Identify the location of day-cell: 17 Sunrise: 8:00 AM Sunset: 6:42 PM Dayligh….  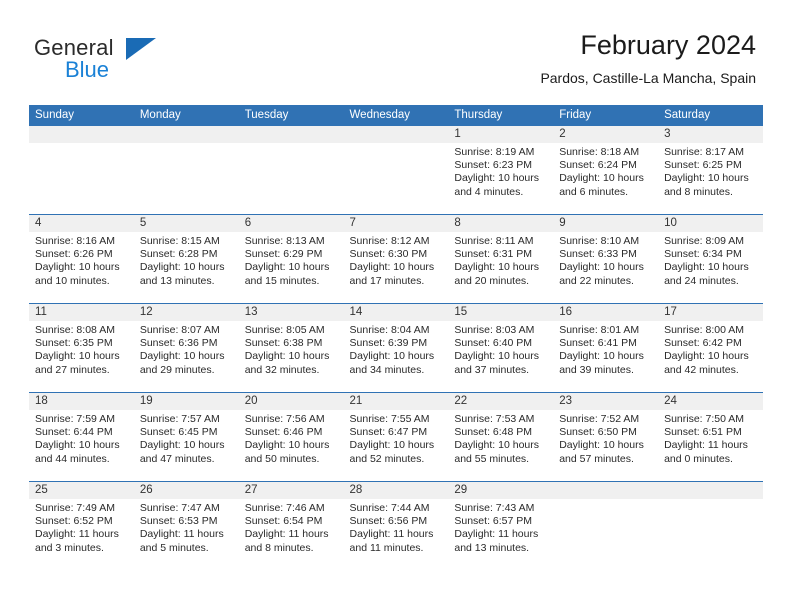
(710, 348).